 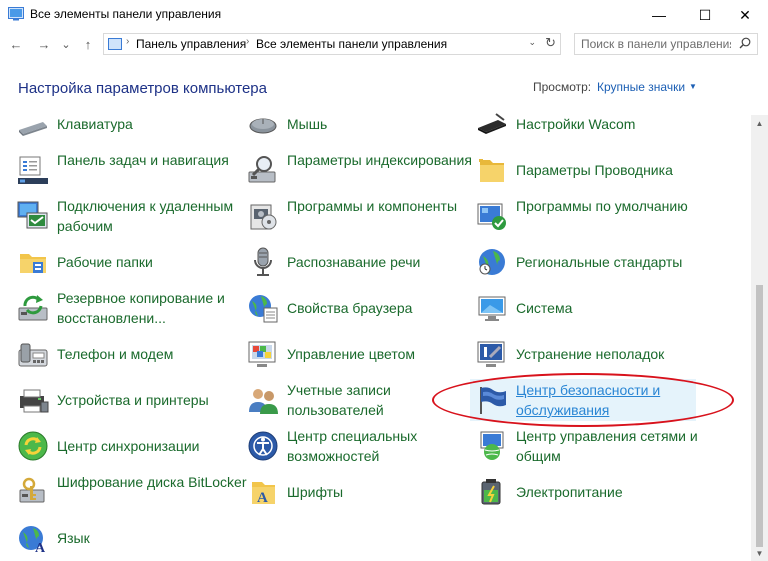 I want to click on cp-item-taskbar: Панель задач и навигация, so click(x=127, y=170).